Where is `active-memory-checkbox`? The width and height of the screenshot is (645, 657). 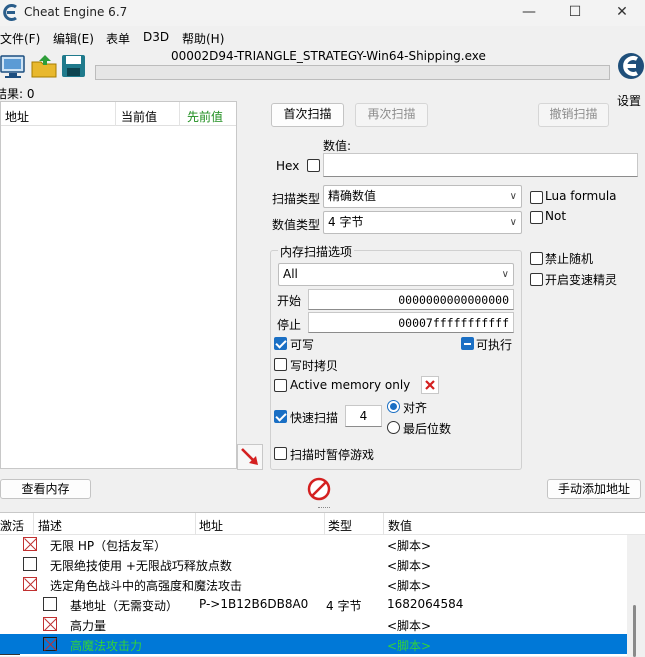 active-memory-checkbox is located at coordinates (280, 385).